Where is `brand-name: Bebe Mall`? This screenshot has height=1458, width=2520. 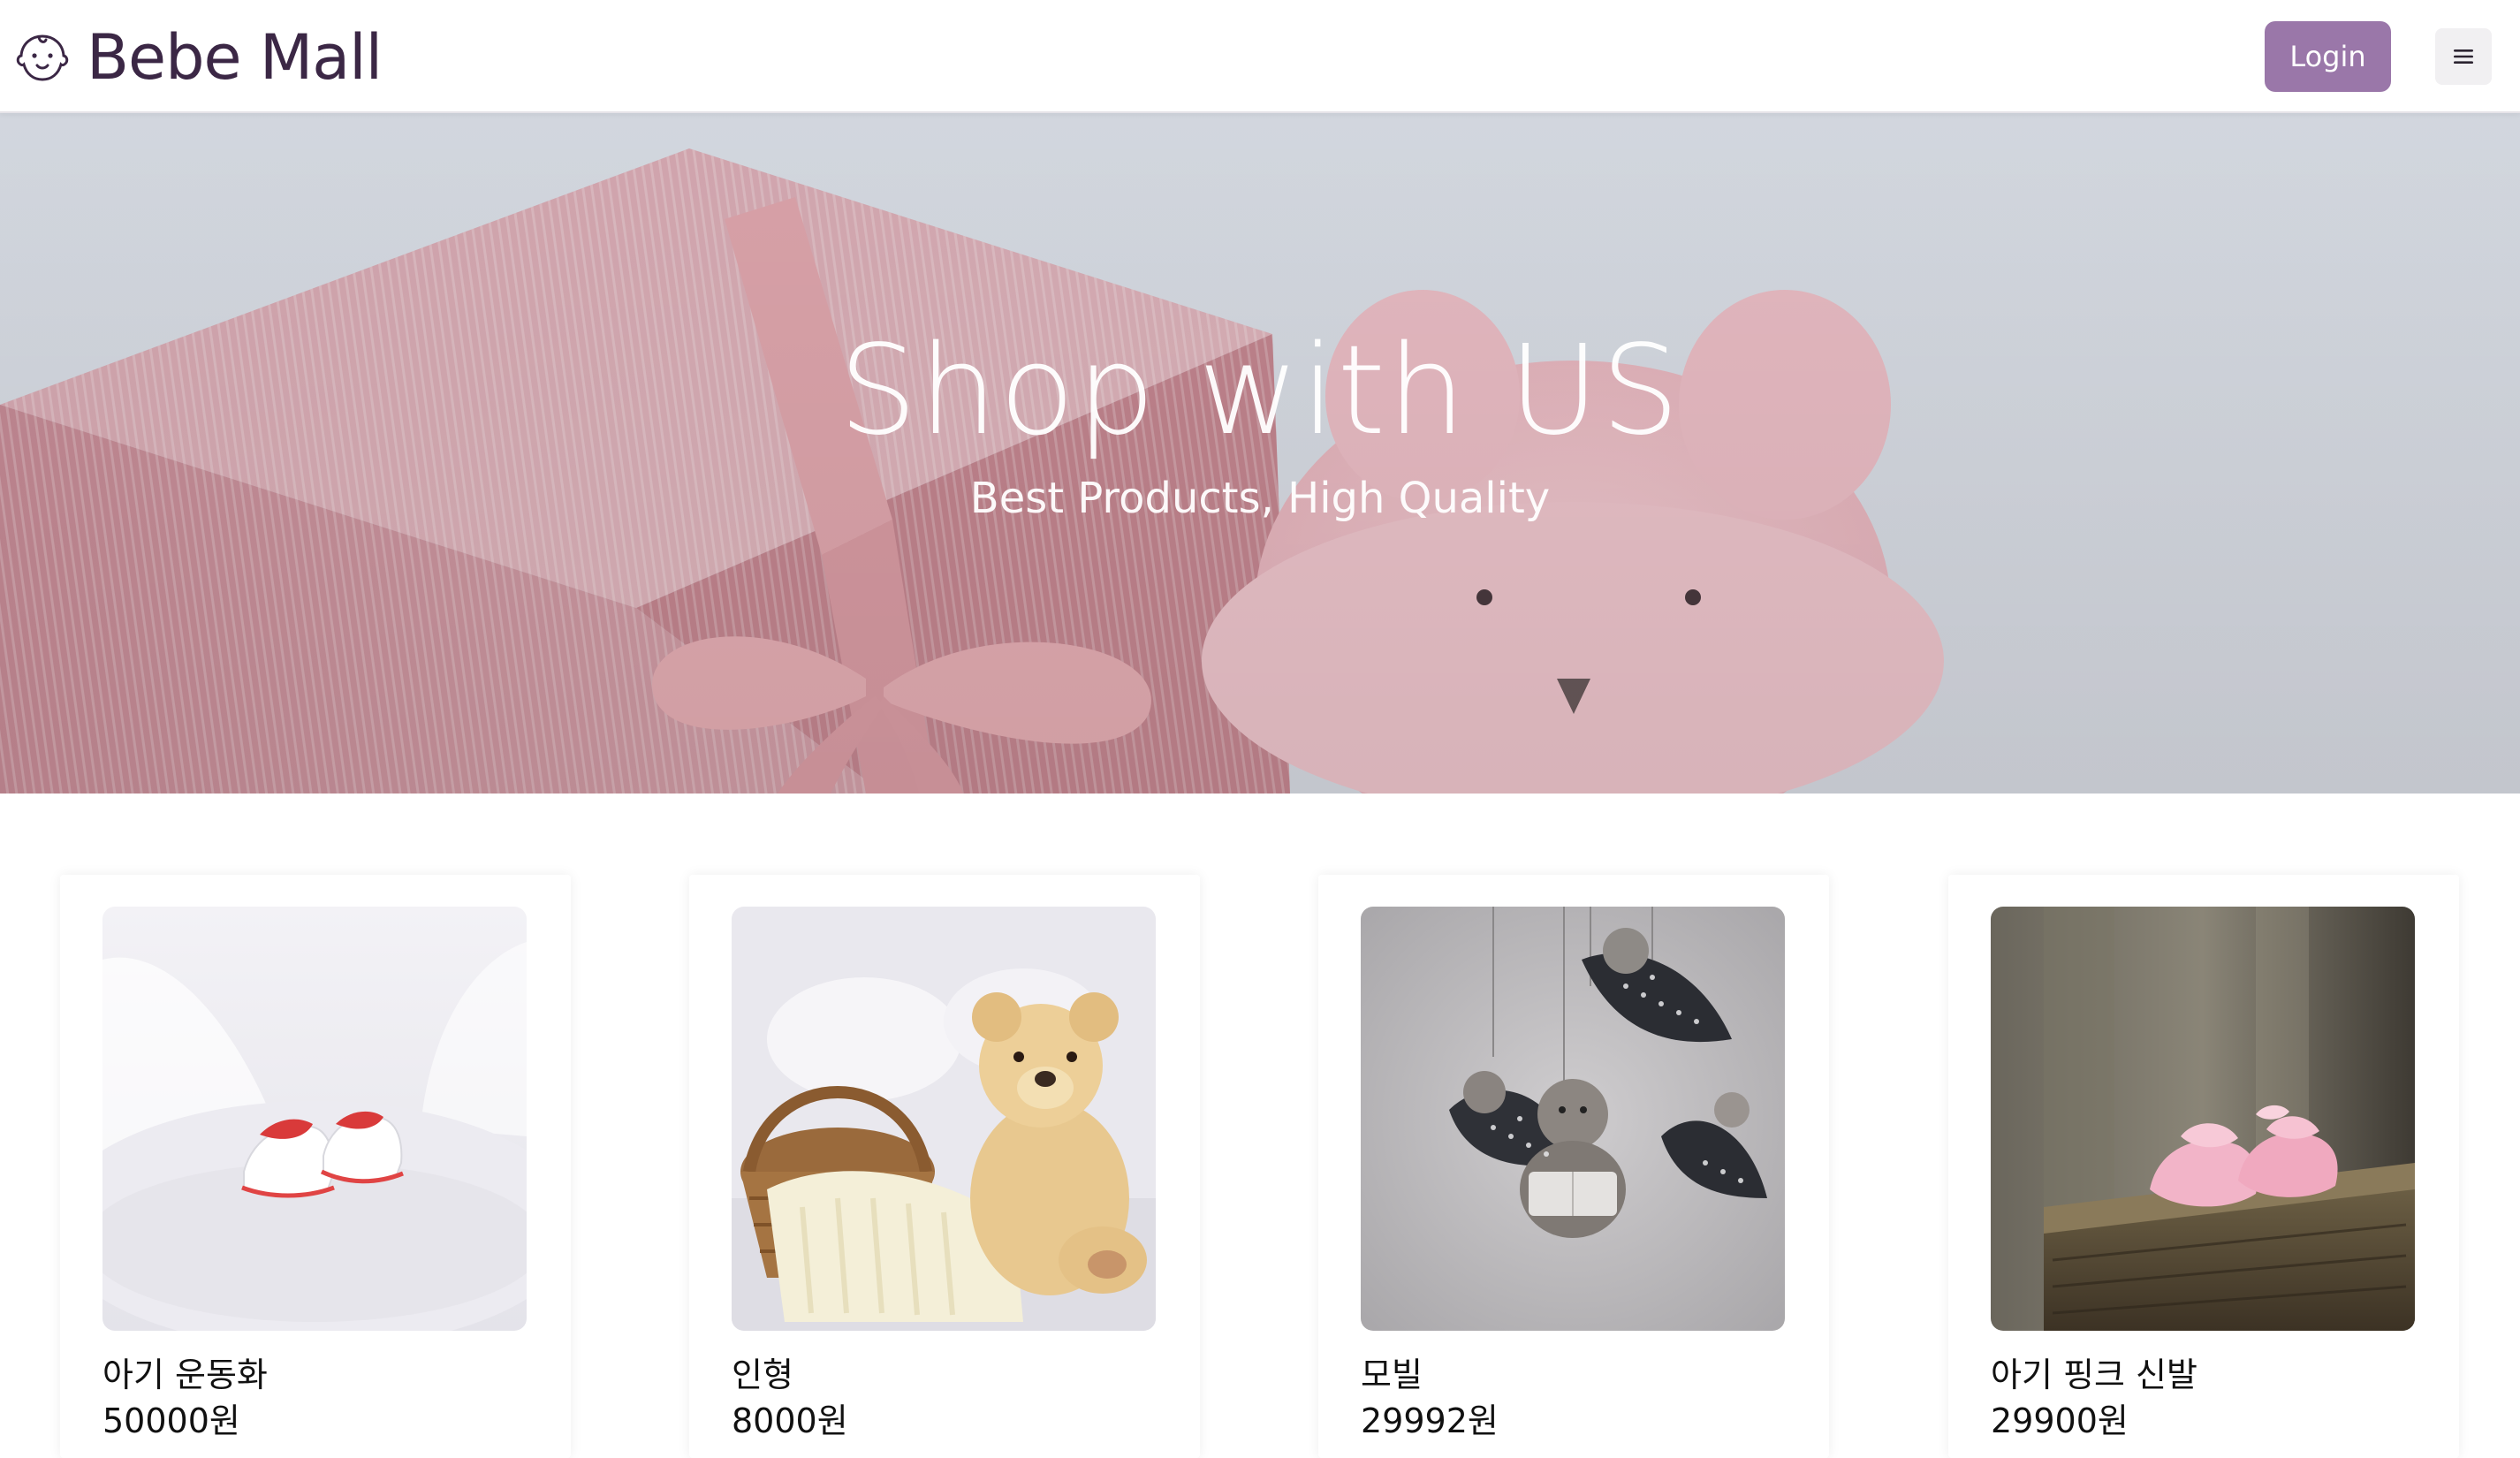 brand-name: Bebe Mall is located at coordinates (235, 58).